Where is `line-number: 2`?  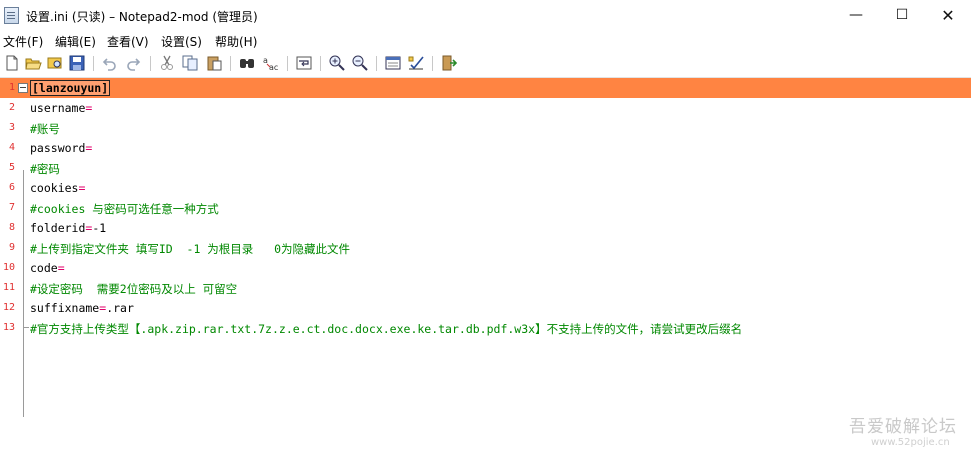 line-number: 2 is located at coordinates (11, 107).